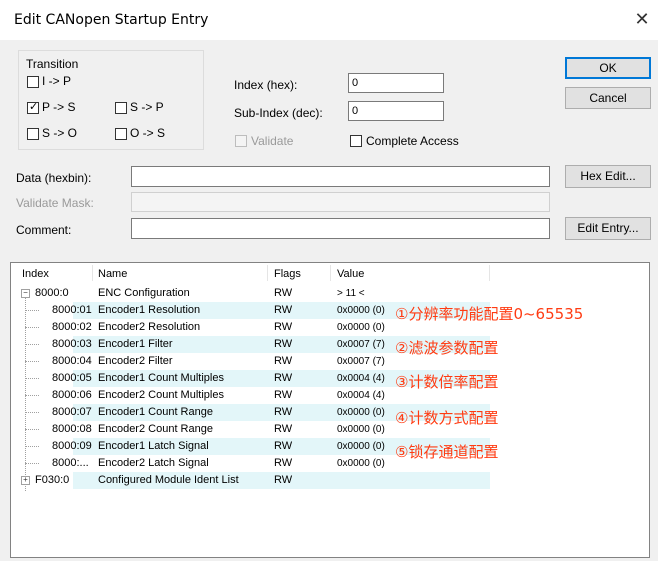 This screenshot has width=658, height=561. I want to click on ok-button: OK, so click(608, 68).